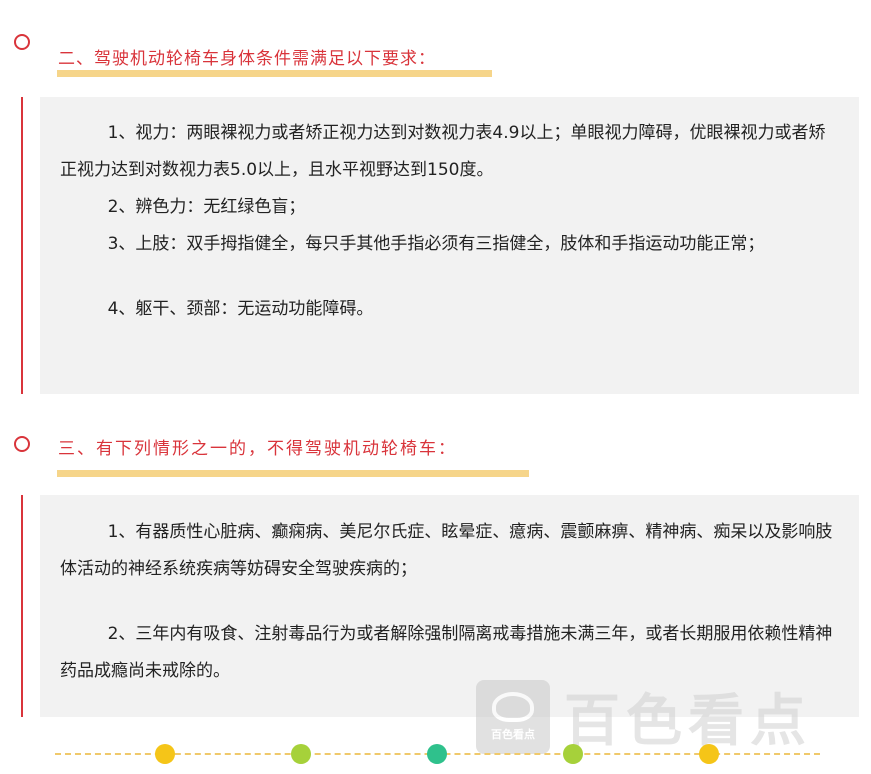  Describe the element at coordinates (22, 606) in the screenshot. I see `section3-vertical-line` at that location.